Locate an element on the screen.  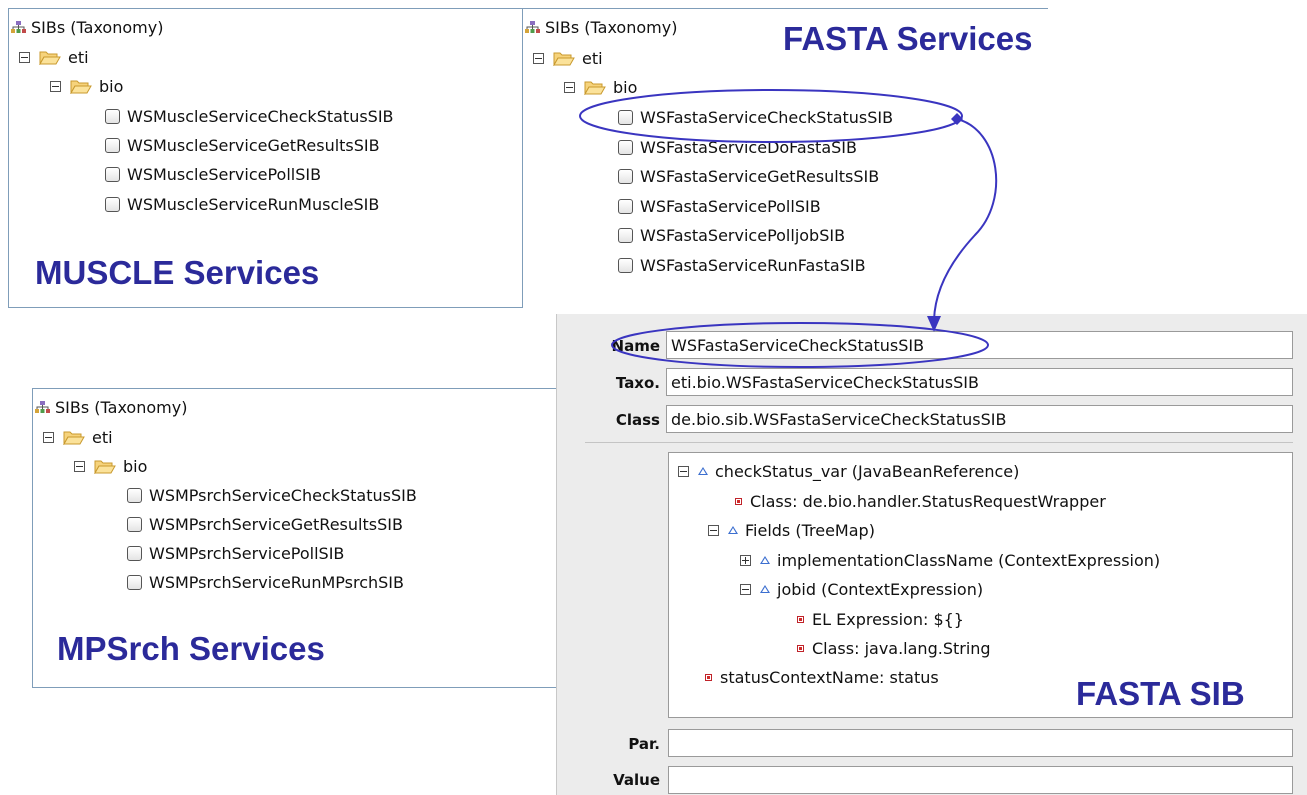
tree-leaf-item: WSMPsrchServiceCheckStatusSIB is located at coordinates (272, 495).